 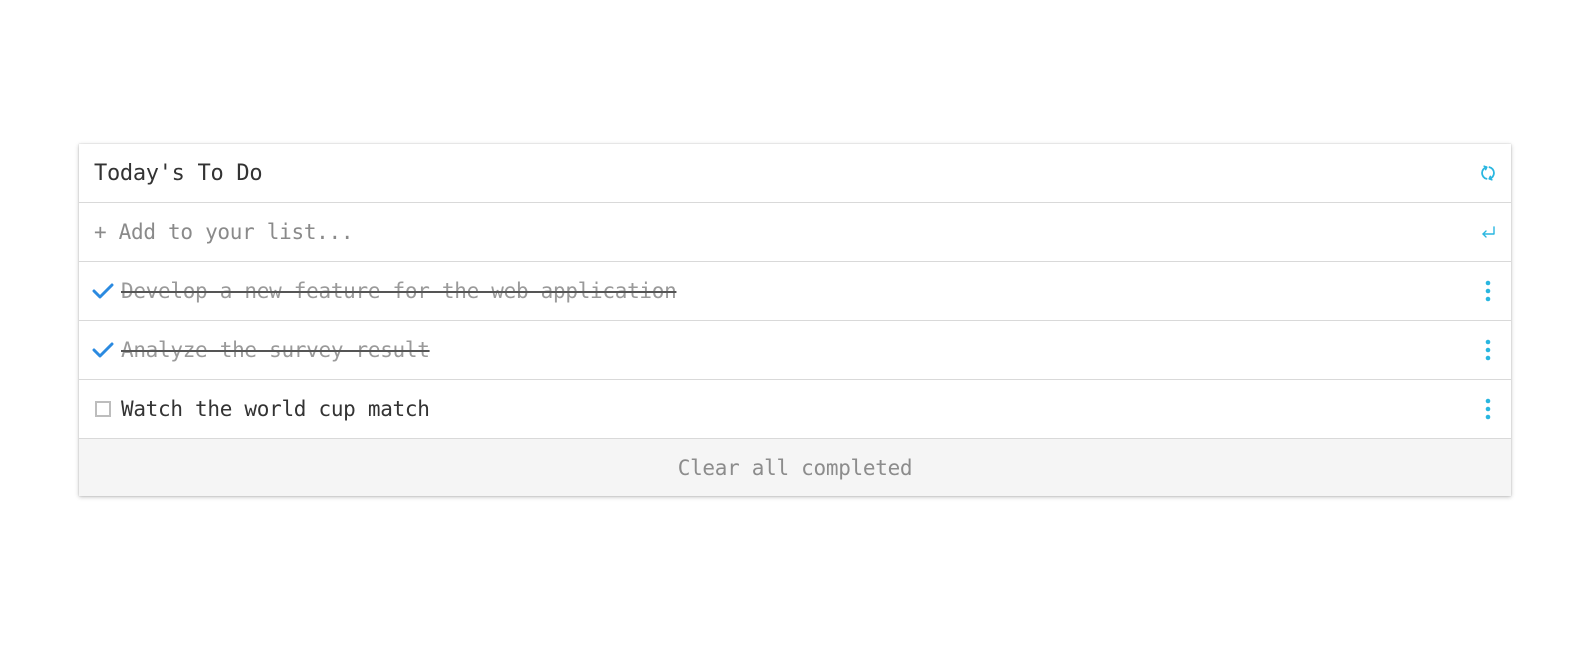 What do you see at coordinates (178, 173) in the screenshot?
I see `page-title: Today's To Do` at bounding box center [178, 173].